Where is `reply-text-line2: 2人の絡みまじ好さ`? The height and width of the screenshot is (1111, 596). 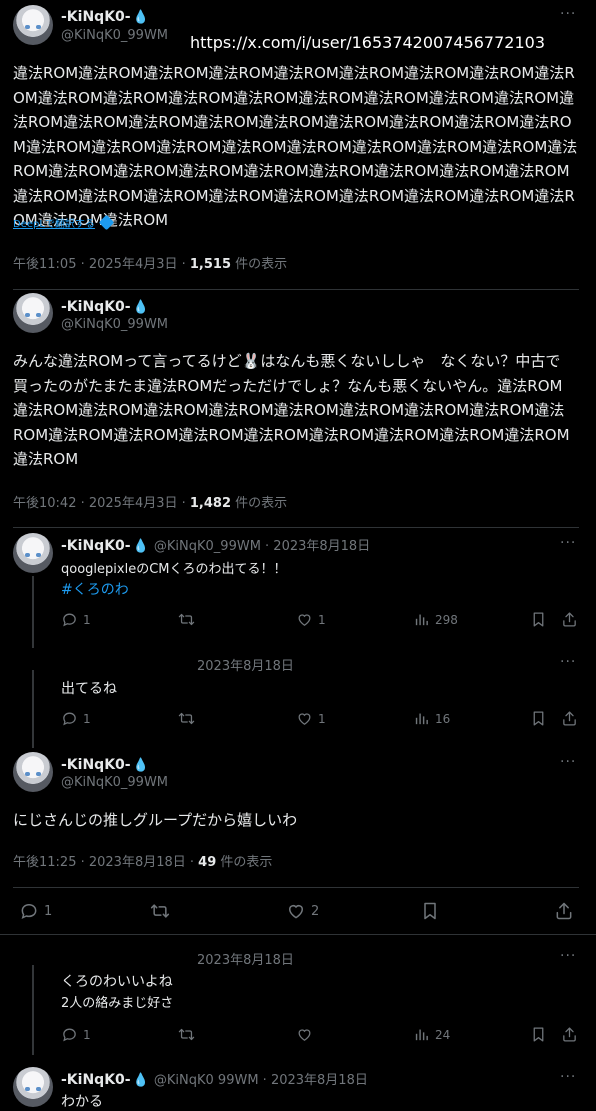 reply-text-line2: 2人の絡みまじ好さ is located at coordinates (117, 1003).